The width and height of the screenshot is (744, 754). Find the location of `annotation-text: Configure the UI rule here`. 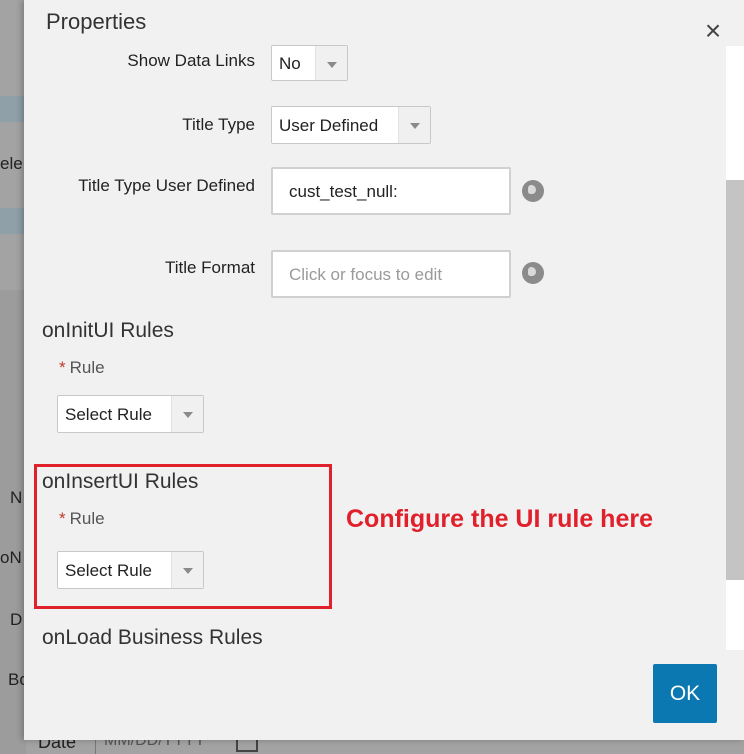

annotation-text: Configure the UI rule here is located at coordinates (499, 519).